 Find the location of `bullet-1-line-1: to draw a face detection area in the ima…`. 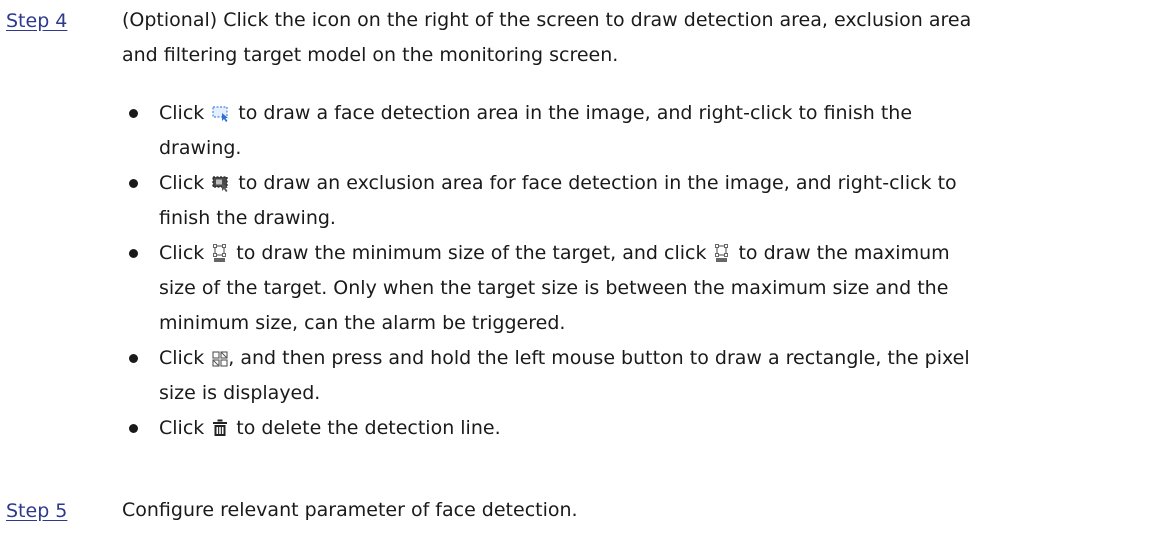

bullet-1-line-1: to draw a face detection area in the ima… is located at coordinates (575, 113).